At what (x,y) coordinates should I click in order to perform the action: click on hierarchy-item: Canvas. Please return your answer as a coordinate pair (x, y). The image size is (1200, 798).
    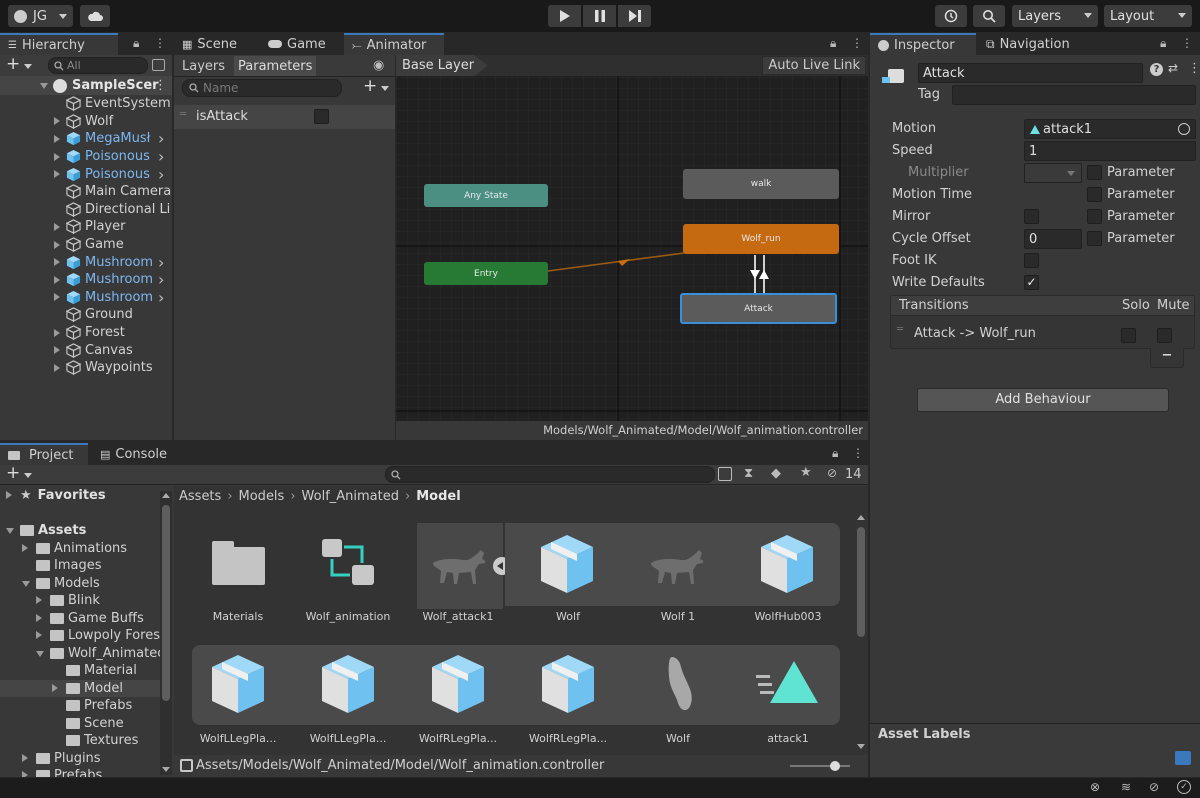
    Looking at the image, I should click on (86, 350).